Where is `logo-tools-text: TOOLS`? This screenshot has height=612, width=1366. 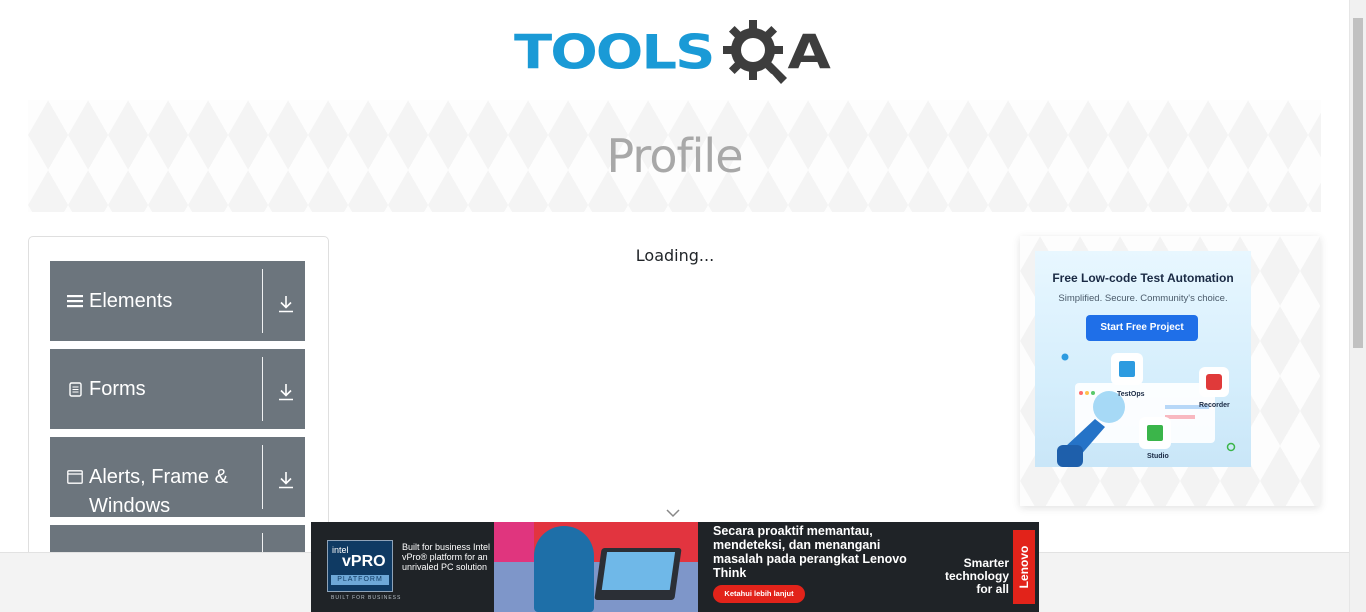 logo-tools-text: TOOLS is located at coordinates (614, 52).